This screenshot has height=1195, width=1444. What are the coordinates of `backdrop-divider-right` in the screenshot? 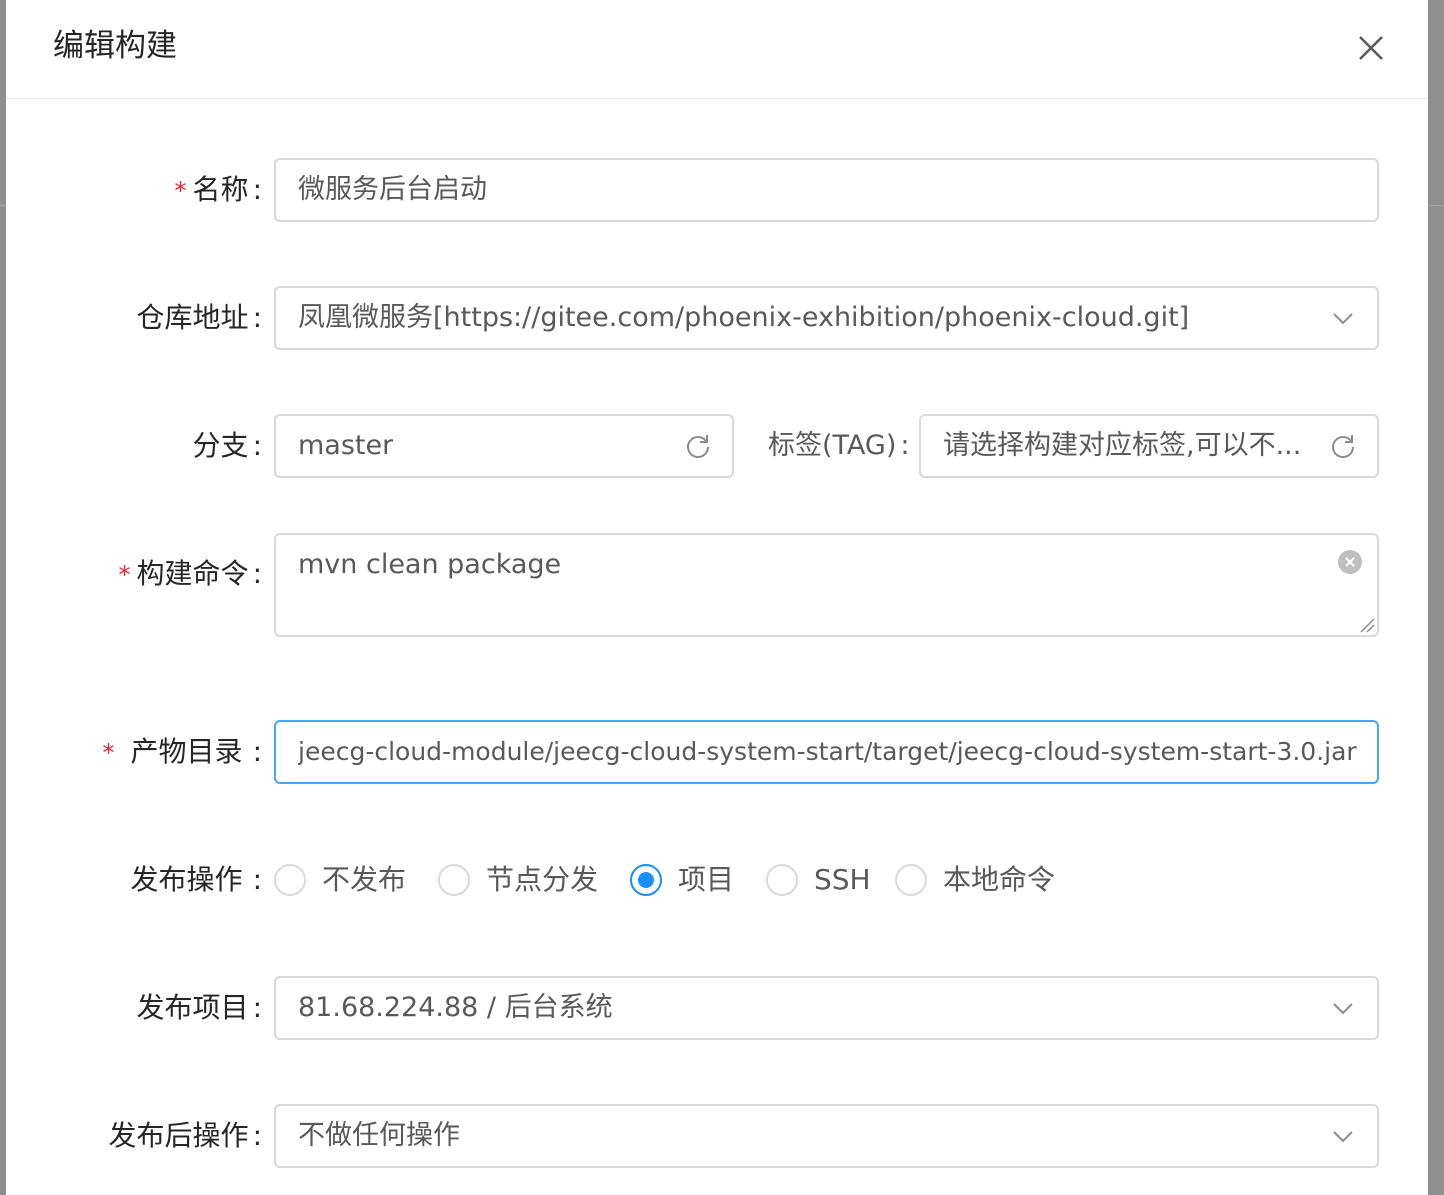 It's located at (1436, 205).